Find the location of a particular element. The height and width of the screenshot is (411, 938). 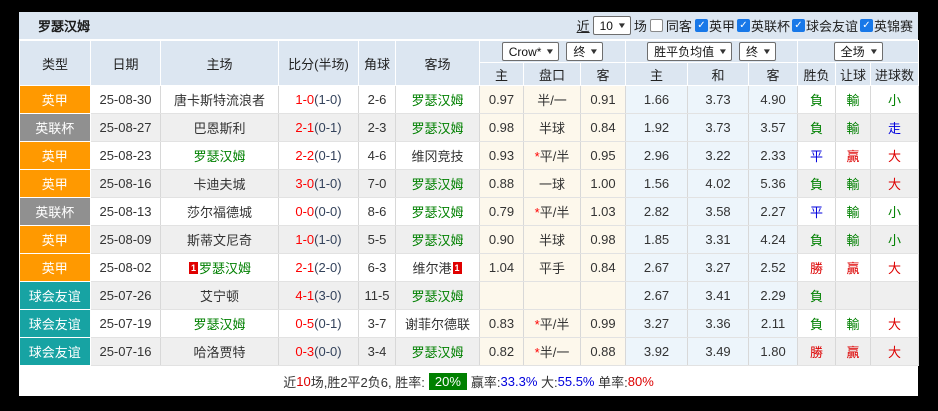

league-badge: 英联杯 is located at coordinates (55, 127).